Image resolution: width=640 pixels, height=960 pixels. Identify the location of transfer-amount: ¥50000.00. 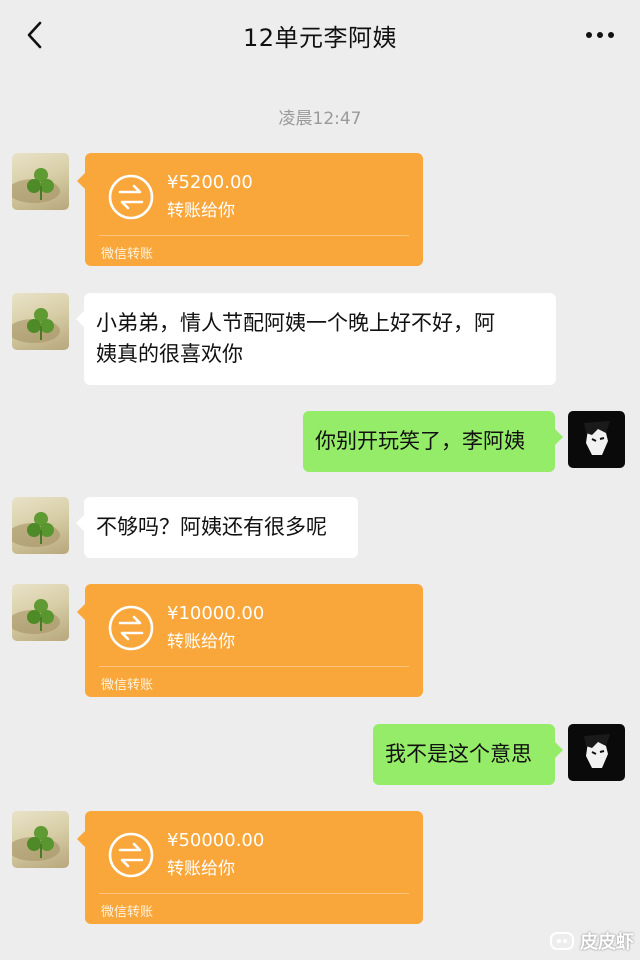
(216, 840).